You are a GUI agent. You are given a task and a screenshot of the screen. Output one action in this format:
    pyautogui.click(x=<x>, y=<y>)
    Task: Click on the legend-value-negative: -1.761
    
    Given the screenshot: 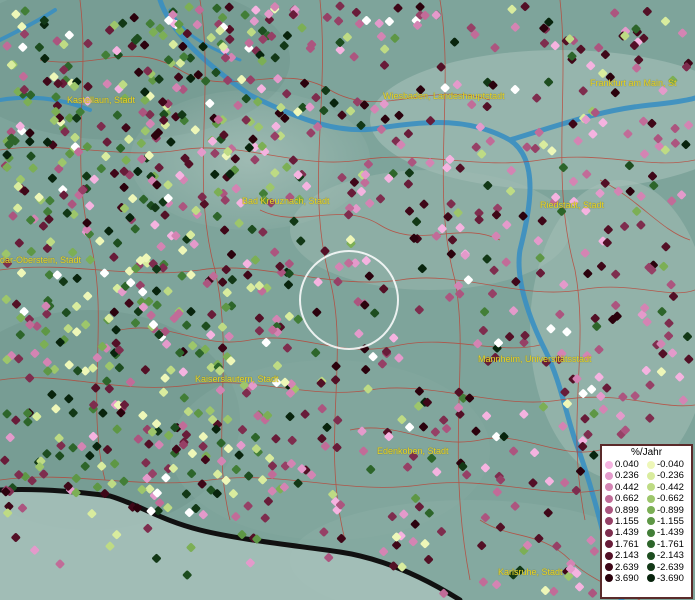 What is the action you would take?
    pyautogui.click(x=670, y=544)
    